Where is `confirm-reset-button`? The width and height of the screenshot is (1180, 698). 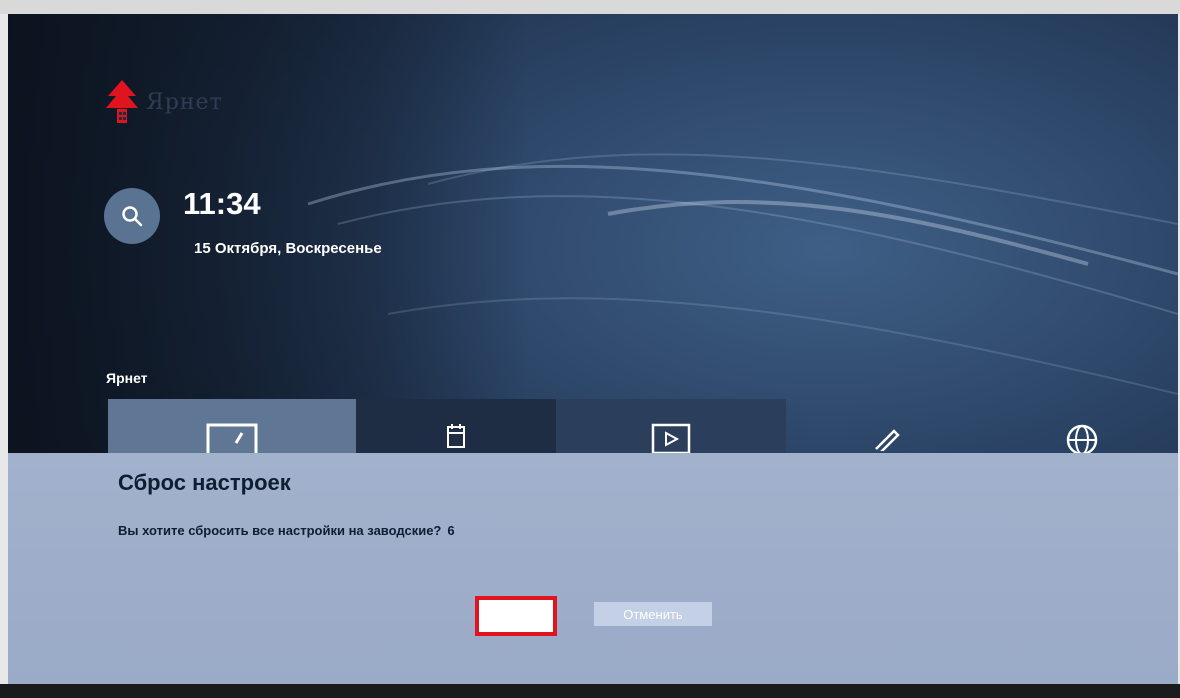
confirm-reset-button is located at coordinates (516, 616).